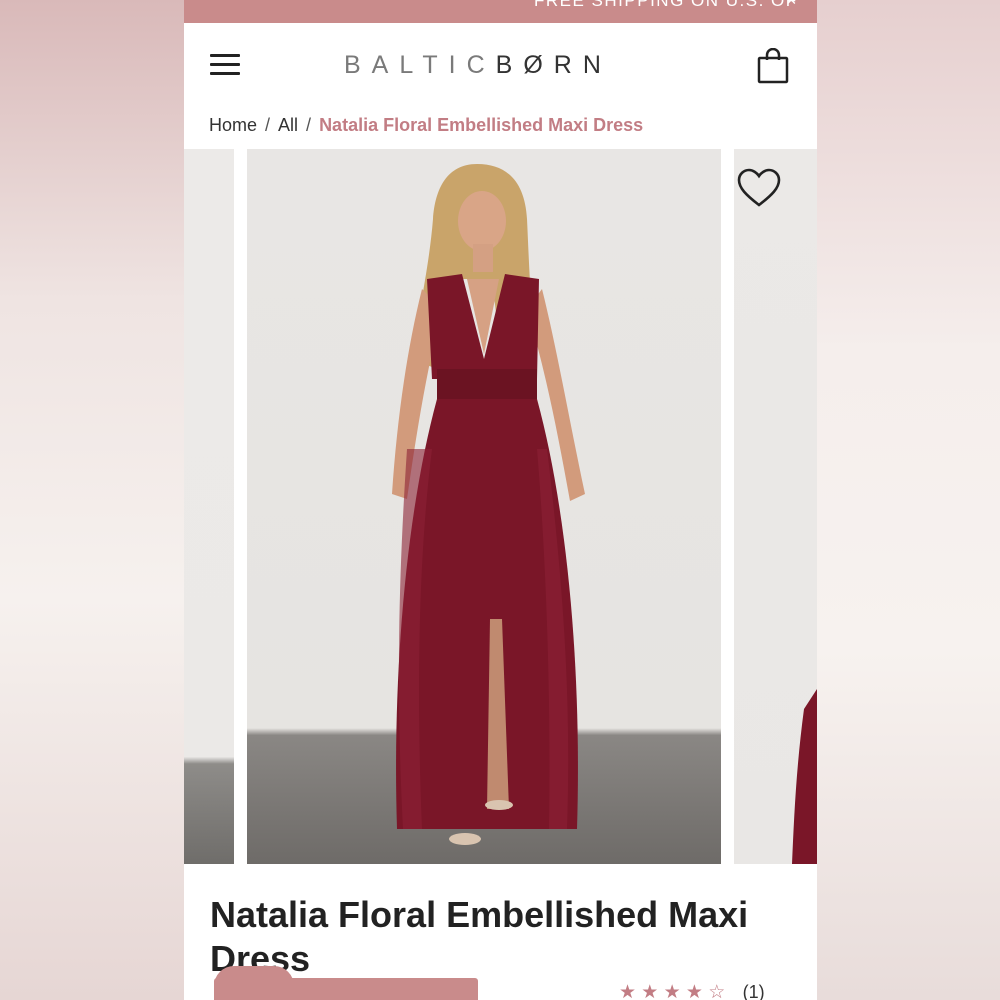  I want to click on menu-icon, so click(225, 65).